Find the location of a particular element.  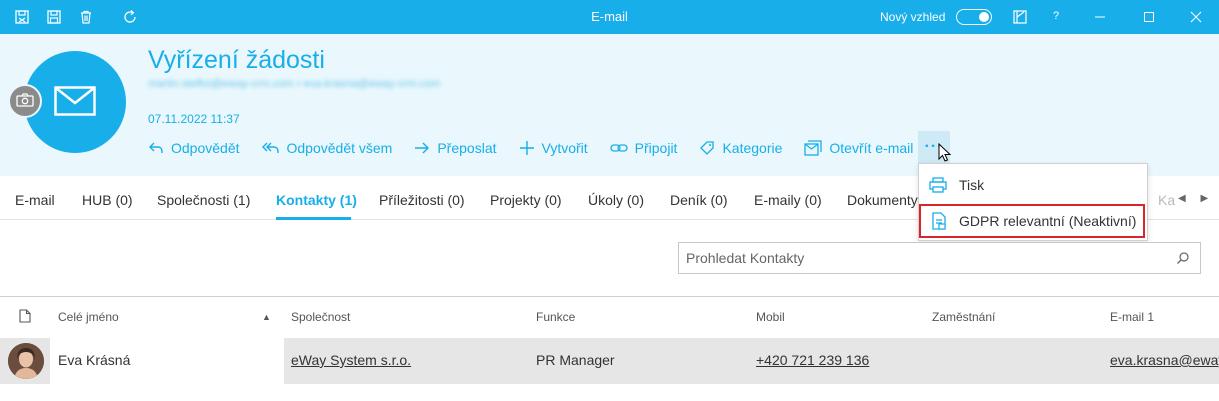

contact-company-link: eWay System s.r.o. is located at coordinates (351, 360).